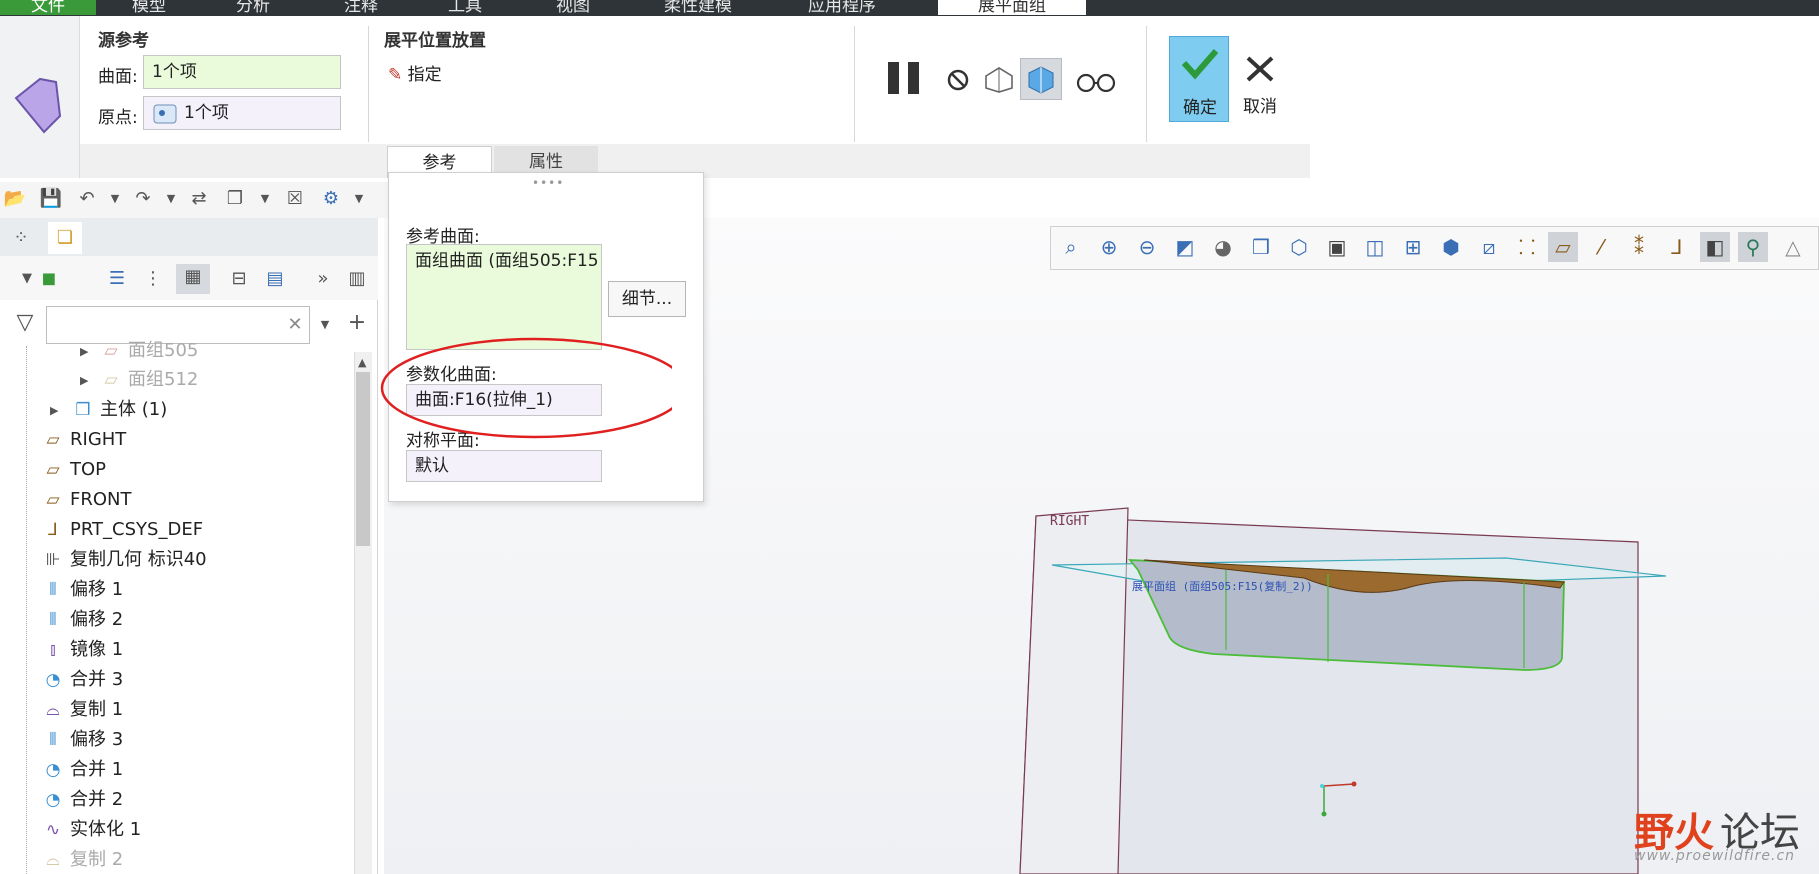 The image size is (1819, 874). What do you see at coordinates (83, 410) in the screenshot?
I see `body-icon: ❒` at bounding box center [83, 410].